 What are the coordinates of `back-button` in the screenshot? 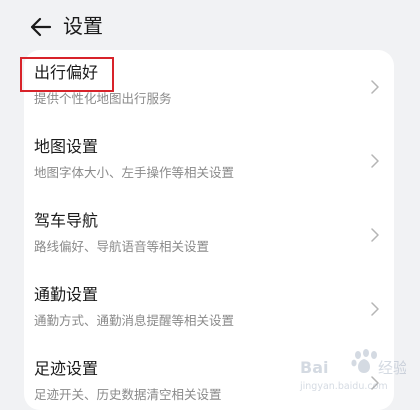 It's located at (41, 27).